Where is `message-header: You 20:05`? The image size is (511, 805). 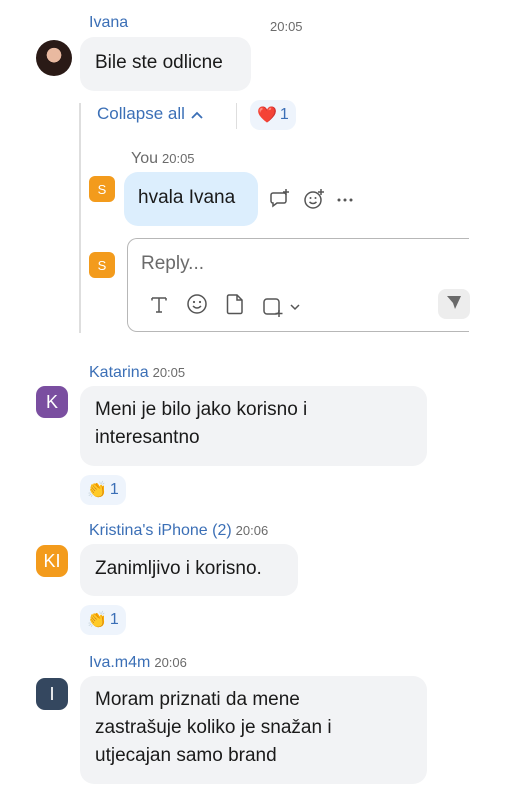
message-header: You 20:05 is located at coordinates (163, 159).